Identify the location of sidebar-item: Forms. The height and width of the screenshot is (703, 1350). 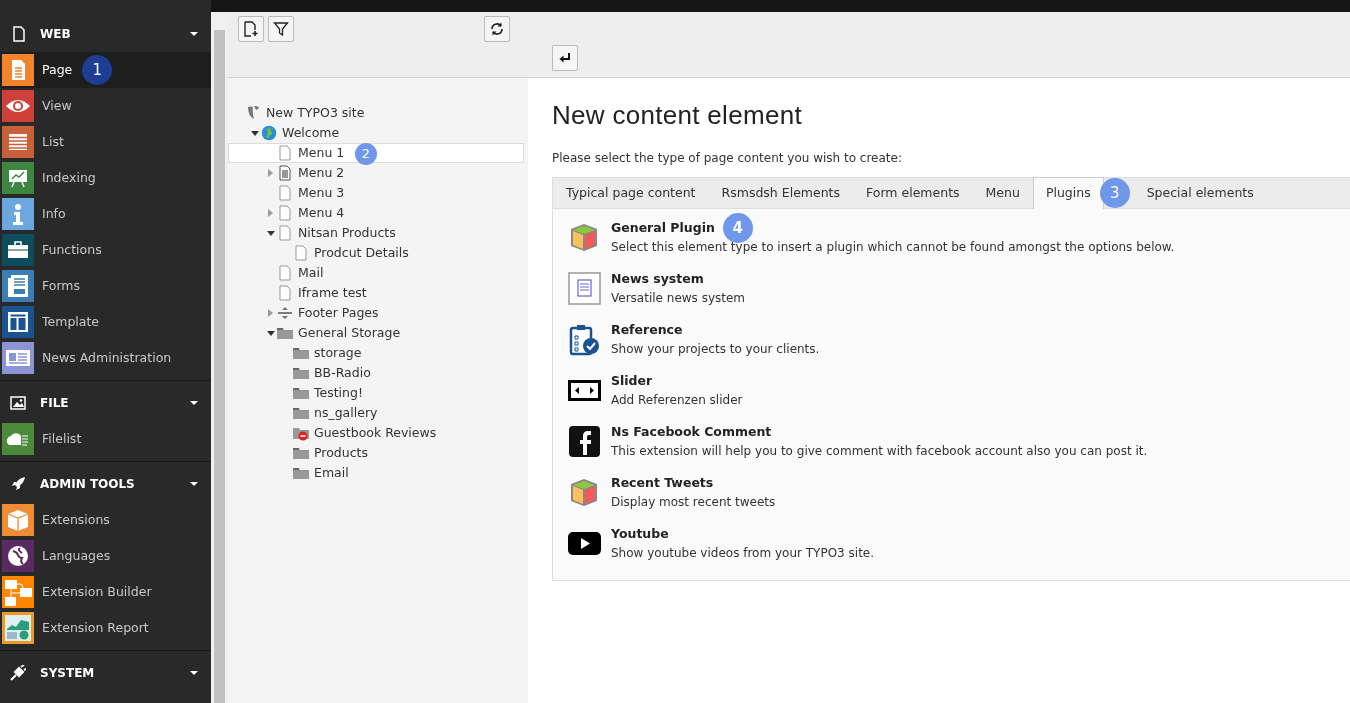
(105, 286).